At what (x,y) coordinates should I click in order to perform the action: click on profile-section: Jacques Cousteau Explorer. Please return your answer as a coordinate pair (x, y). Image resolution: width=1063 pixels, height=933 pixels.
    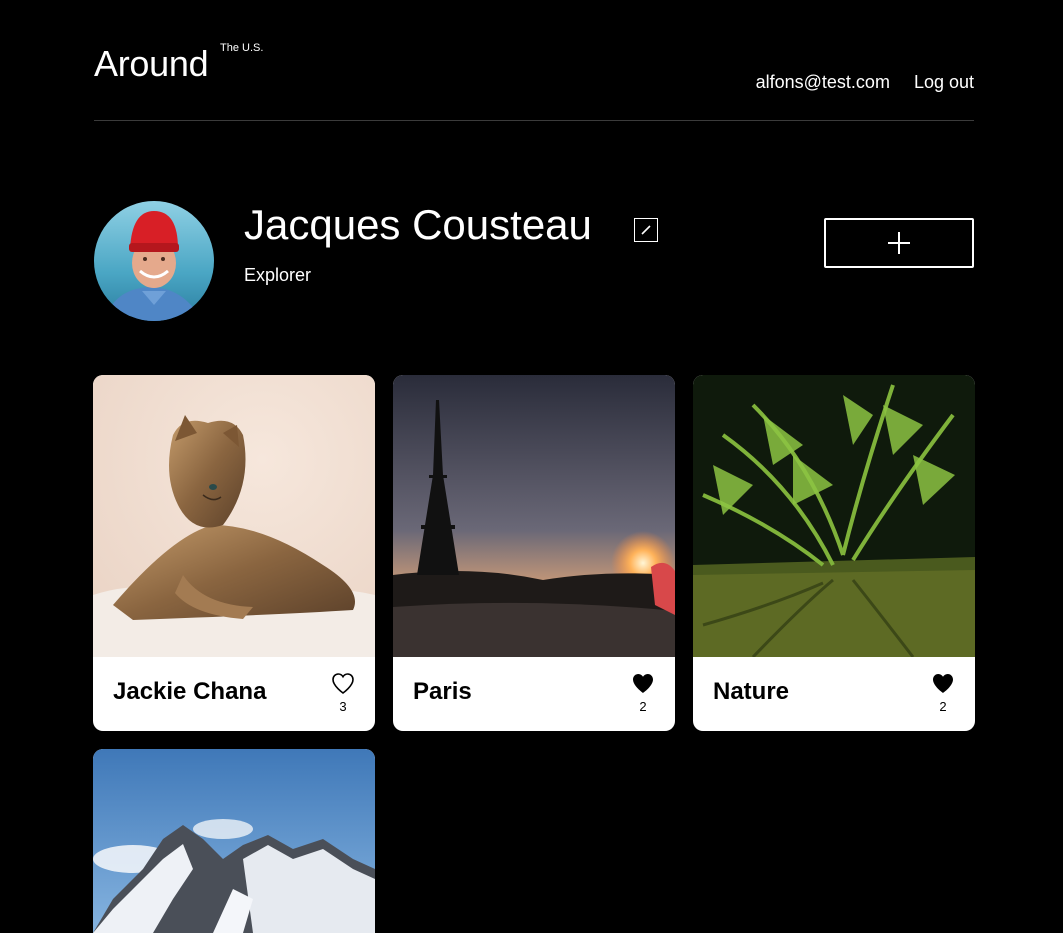
    Looking at the image, I should click on (534, 261).